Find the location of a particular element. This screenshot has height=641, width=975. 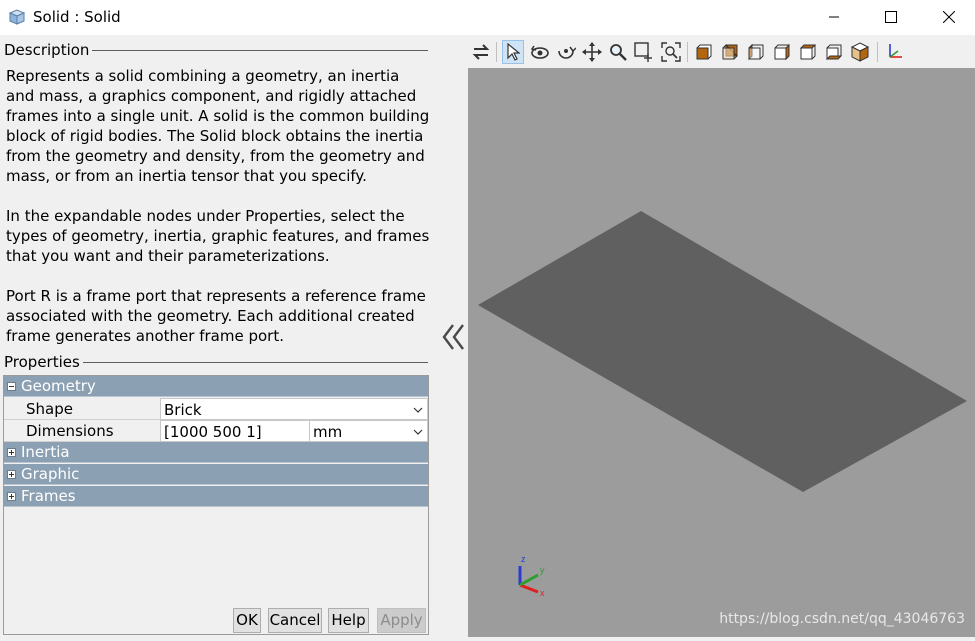

collapse-panel-icon is located at coordinates (454, 337).